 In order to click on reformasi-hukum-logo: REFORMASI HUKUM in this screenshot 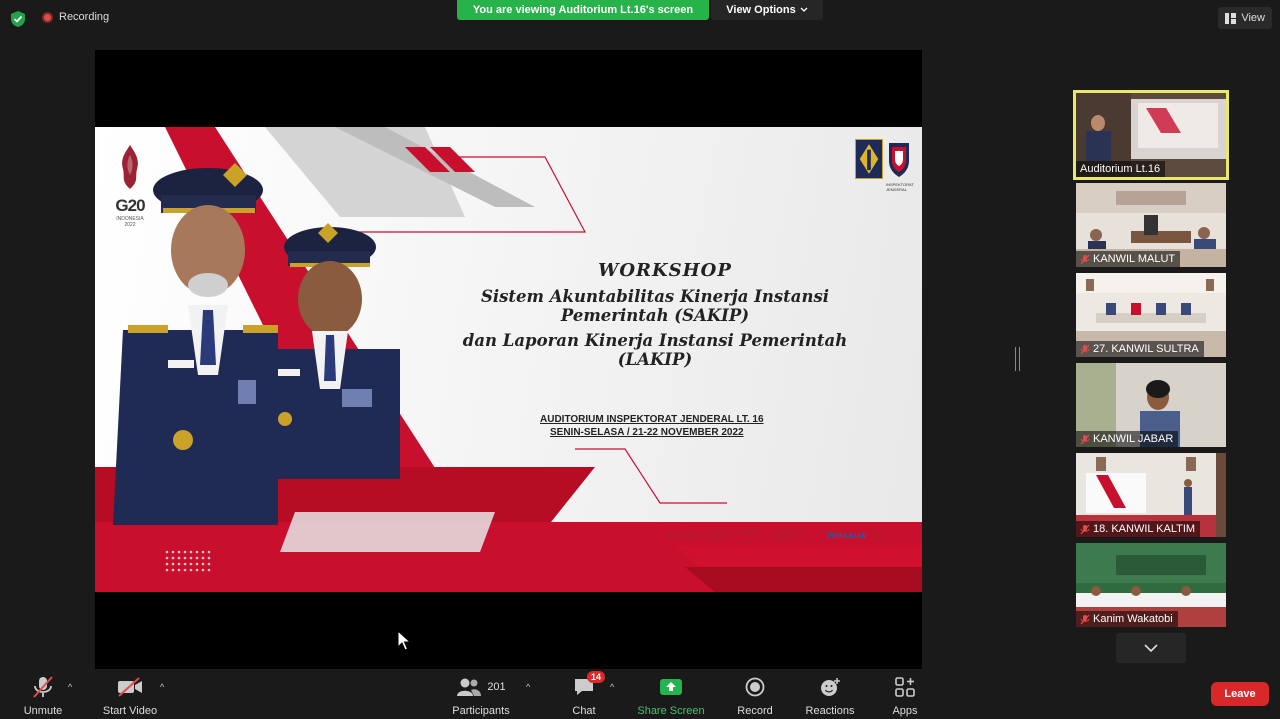, I will do `click(791, 536)`.